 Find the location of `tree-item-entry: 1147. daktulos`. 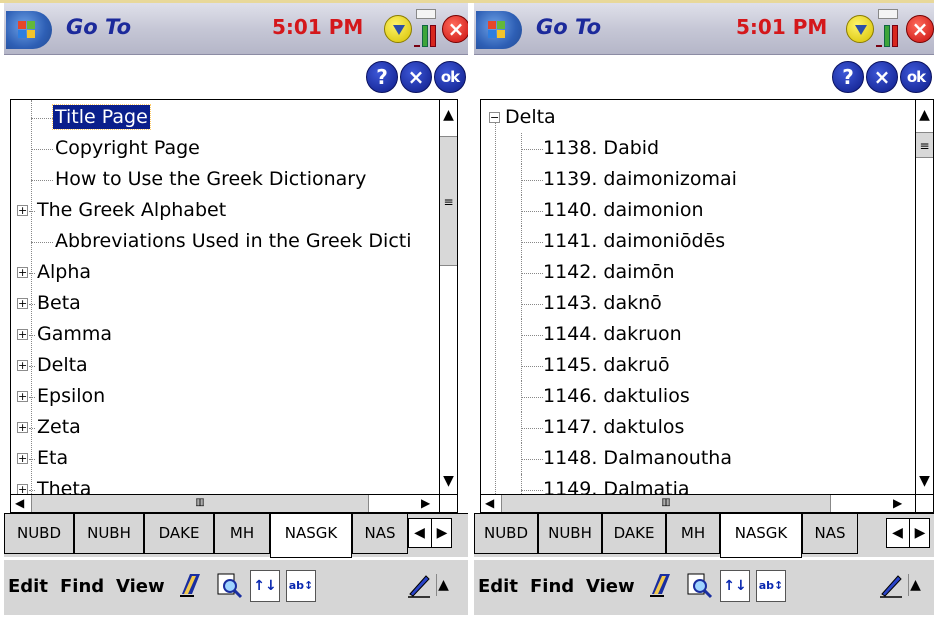

tree-item-entry: 1147. daktulos is located at coordinates (696, 427).